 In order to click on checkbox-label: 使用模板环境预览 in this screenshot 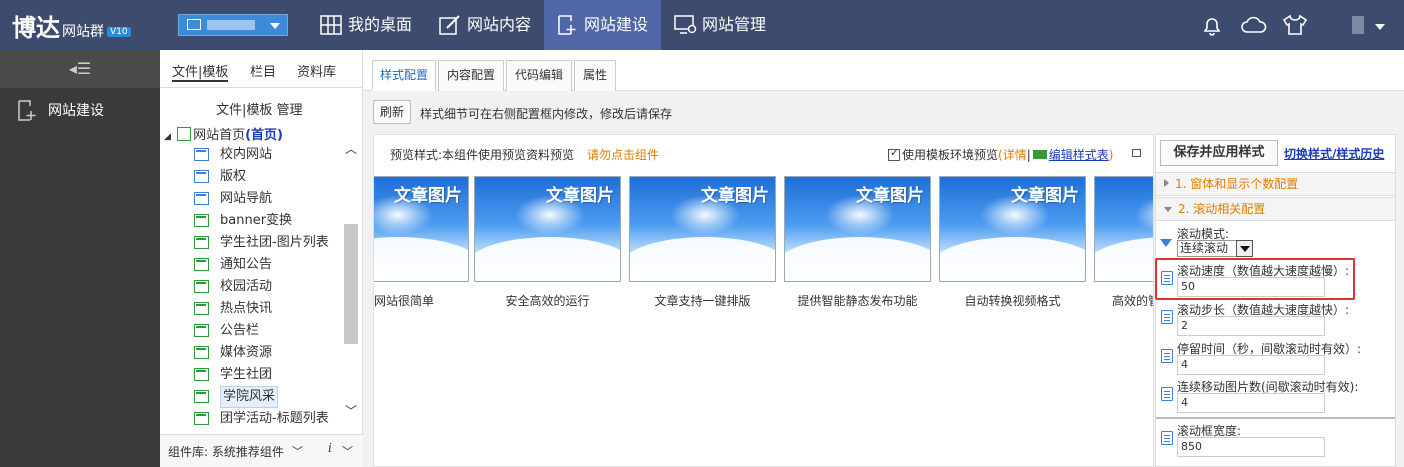, I will do `click(950, 155)`.